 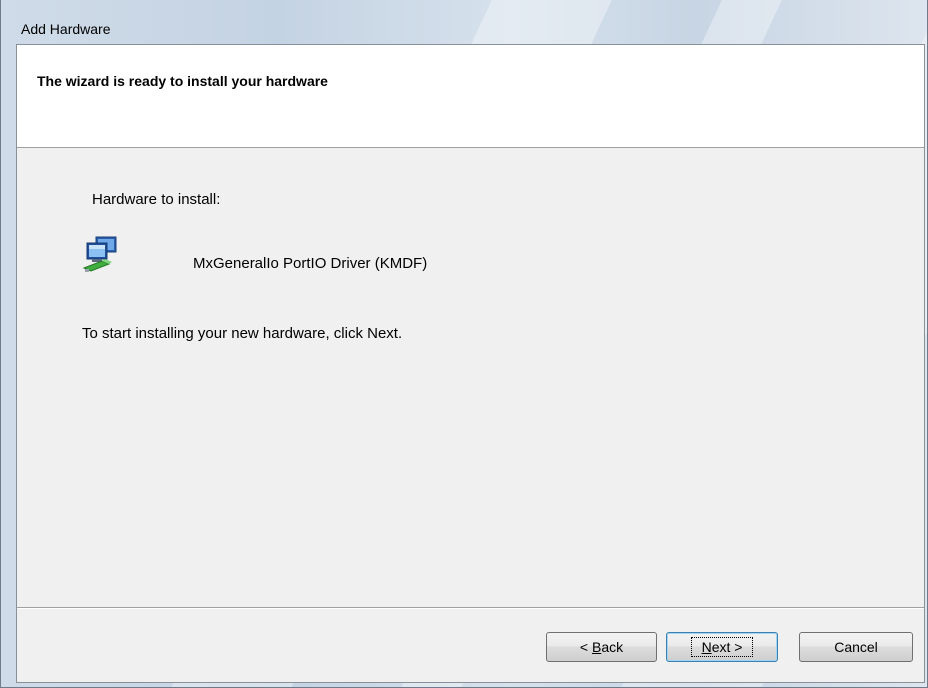 I want to click on device-name: MxGeneralIo PortIO Driver (KMDF), so click(x=310, y=263).